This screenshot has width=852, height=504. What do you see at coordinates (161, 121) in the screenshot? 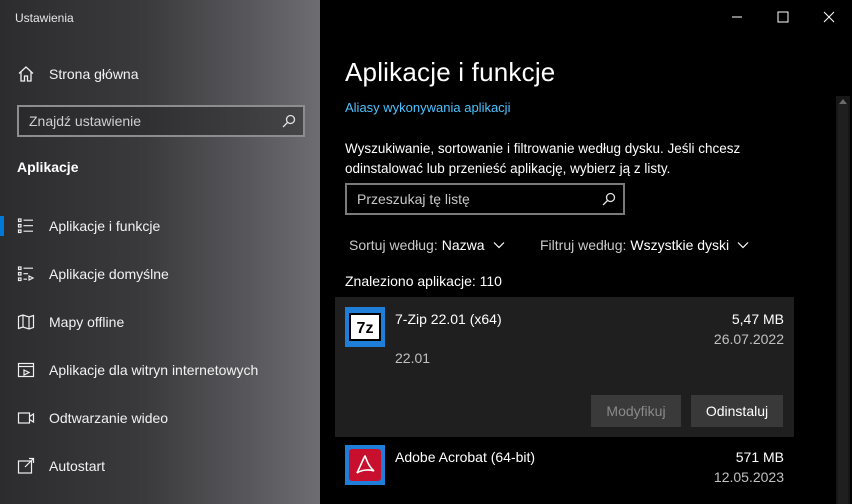
I see `settings-search-input: Znajdź ustawienie` at bounding box center [161, 121].